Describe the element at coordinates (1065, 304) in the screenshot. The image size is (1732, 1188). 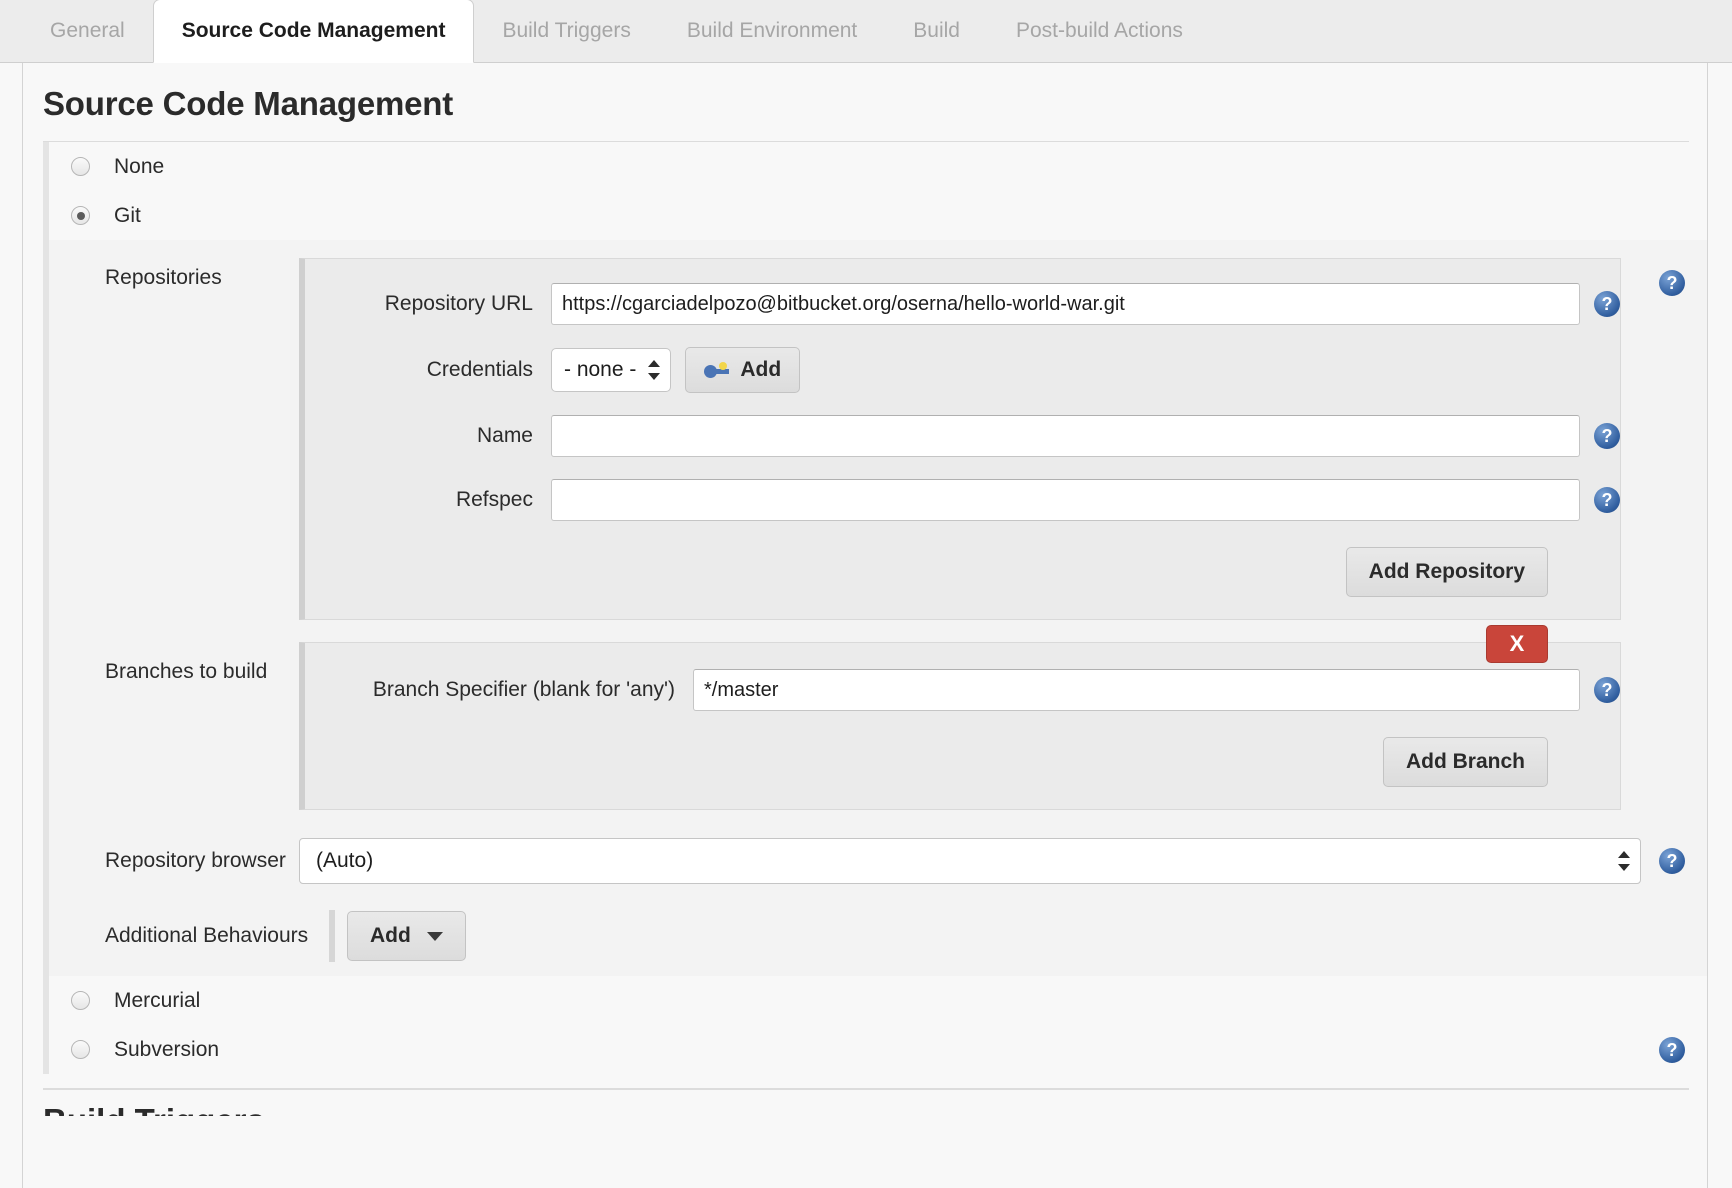
I see `repository-url-input` at that location.